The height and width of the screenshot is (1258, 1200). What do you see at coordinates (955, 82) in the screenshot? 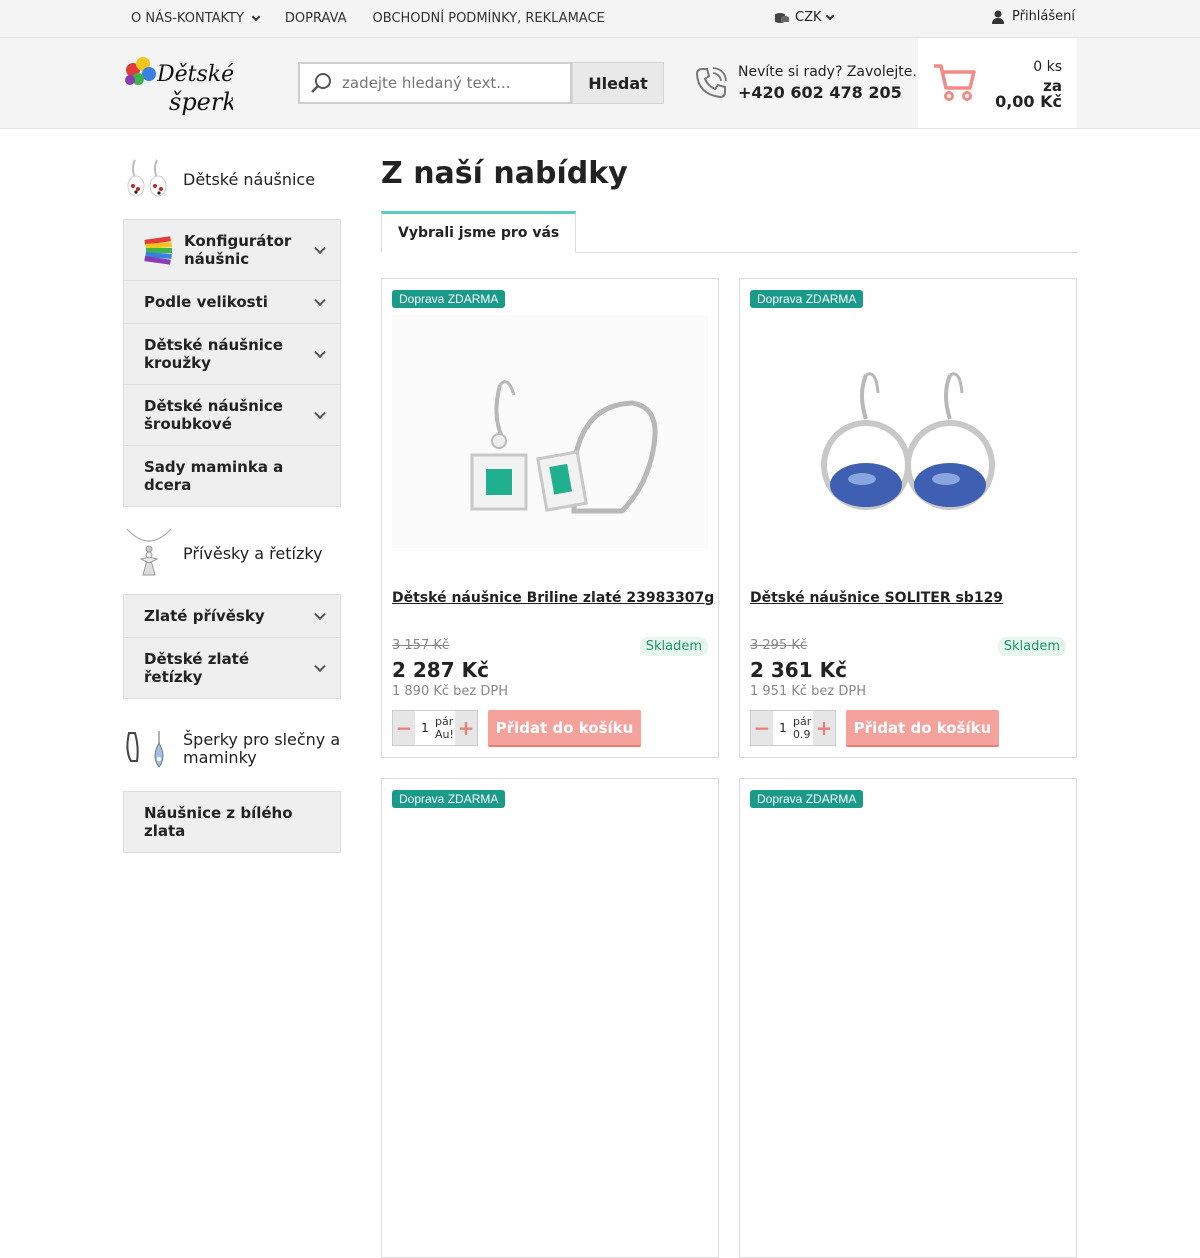
I see `cart-icon` at bounding box center [955, 82].